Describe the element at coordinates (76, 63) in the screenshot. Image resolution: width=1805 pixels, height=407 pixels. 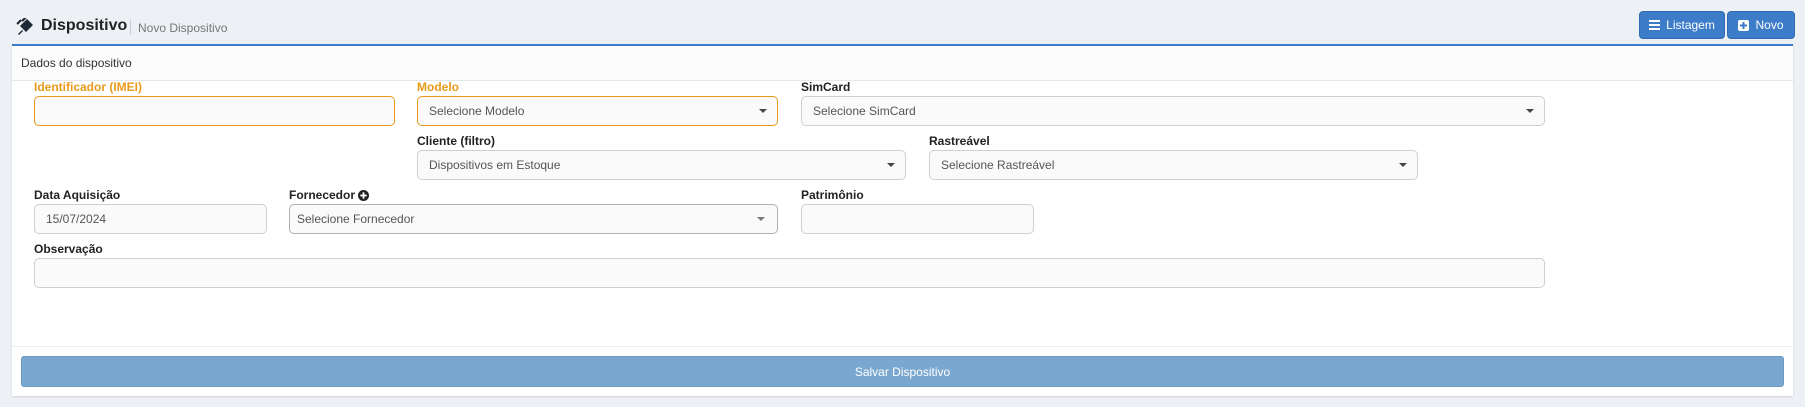
I see `card-title: Dados do dispositivo` at that location.